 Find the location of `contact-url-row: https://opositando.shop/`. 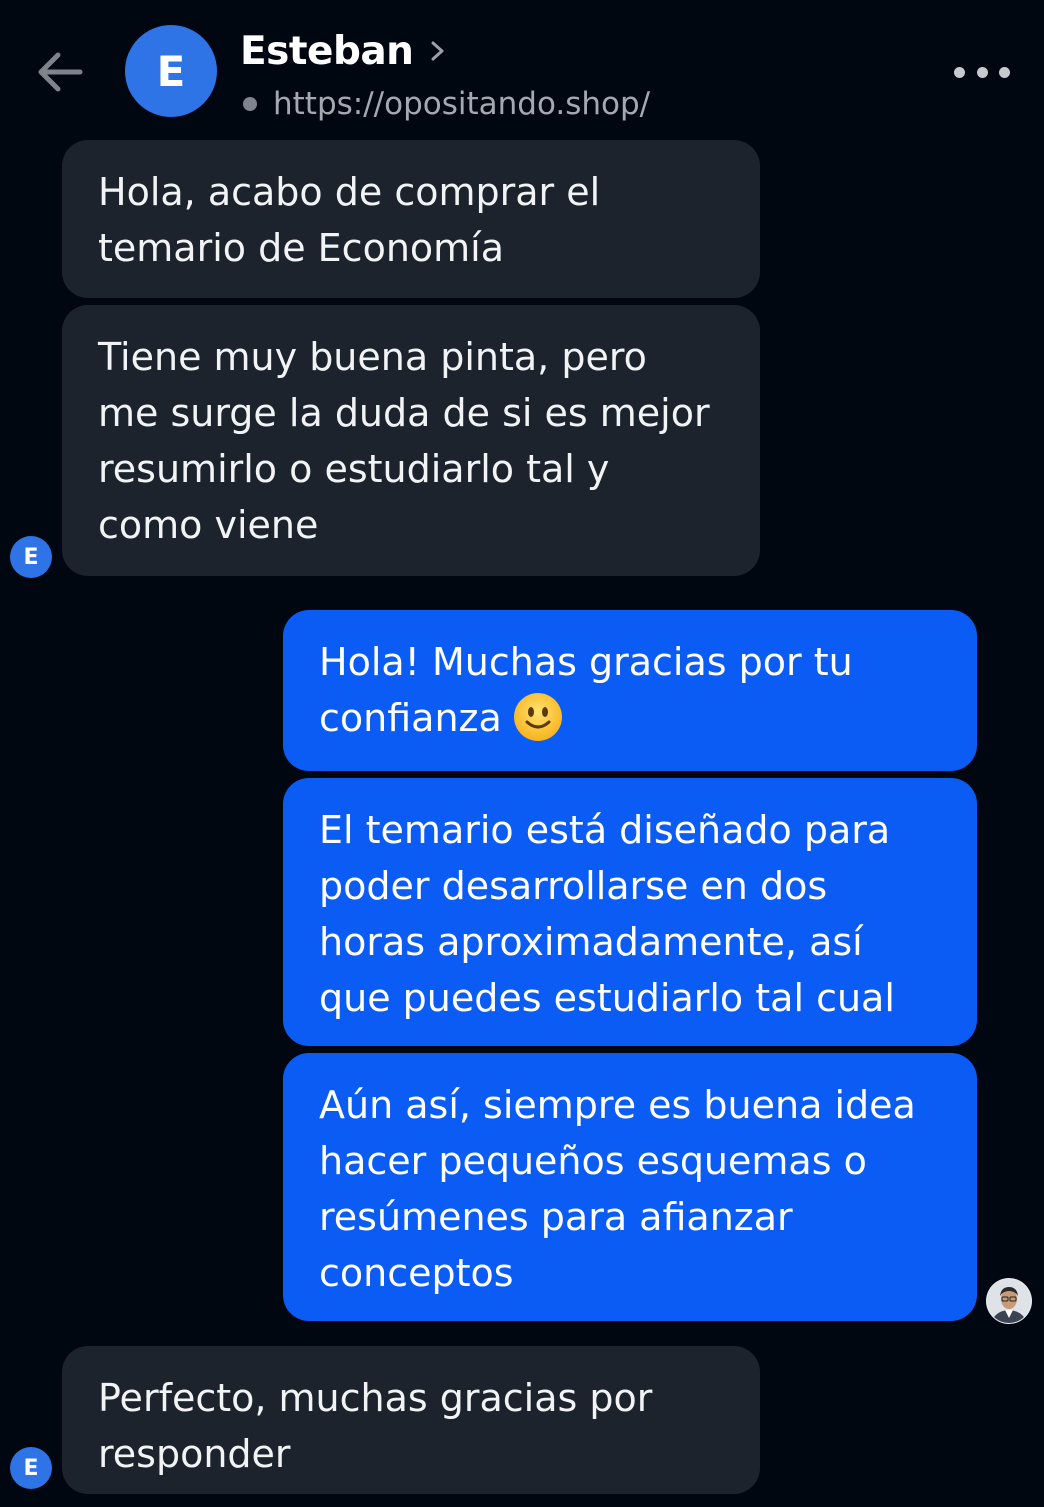

contact-url-row: https://opositando.shop/ is located at coordinates (445, 104).